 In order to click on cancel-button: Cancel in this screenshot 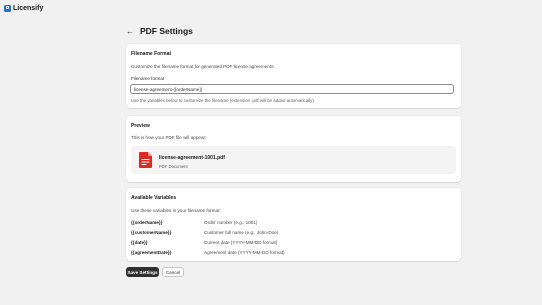, I will do `click(173, 272)`.